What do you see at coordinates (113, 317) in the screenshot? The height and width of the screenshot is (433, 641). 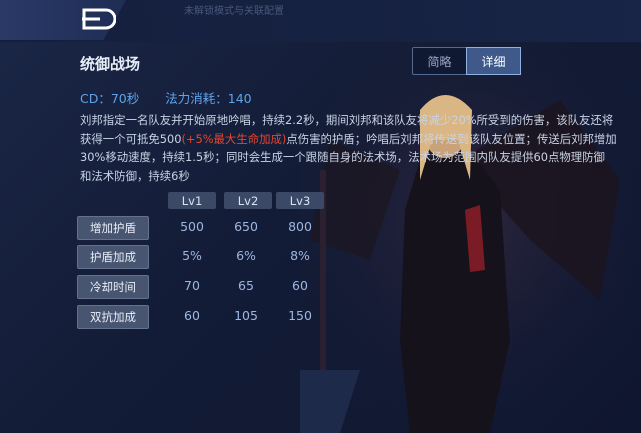 I see `row-label-defense-bonus: 双抗加成` at bounding box center [113, 317].